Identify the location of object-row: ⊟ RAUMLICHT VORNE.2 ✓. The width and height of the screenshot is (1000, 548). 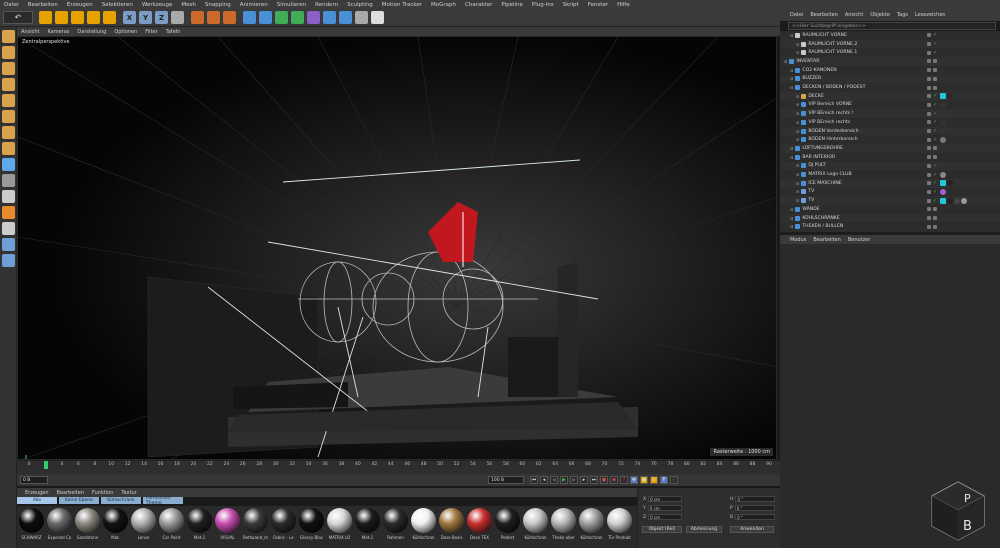
(890, 44).